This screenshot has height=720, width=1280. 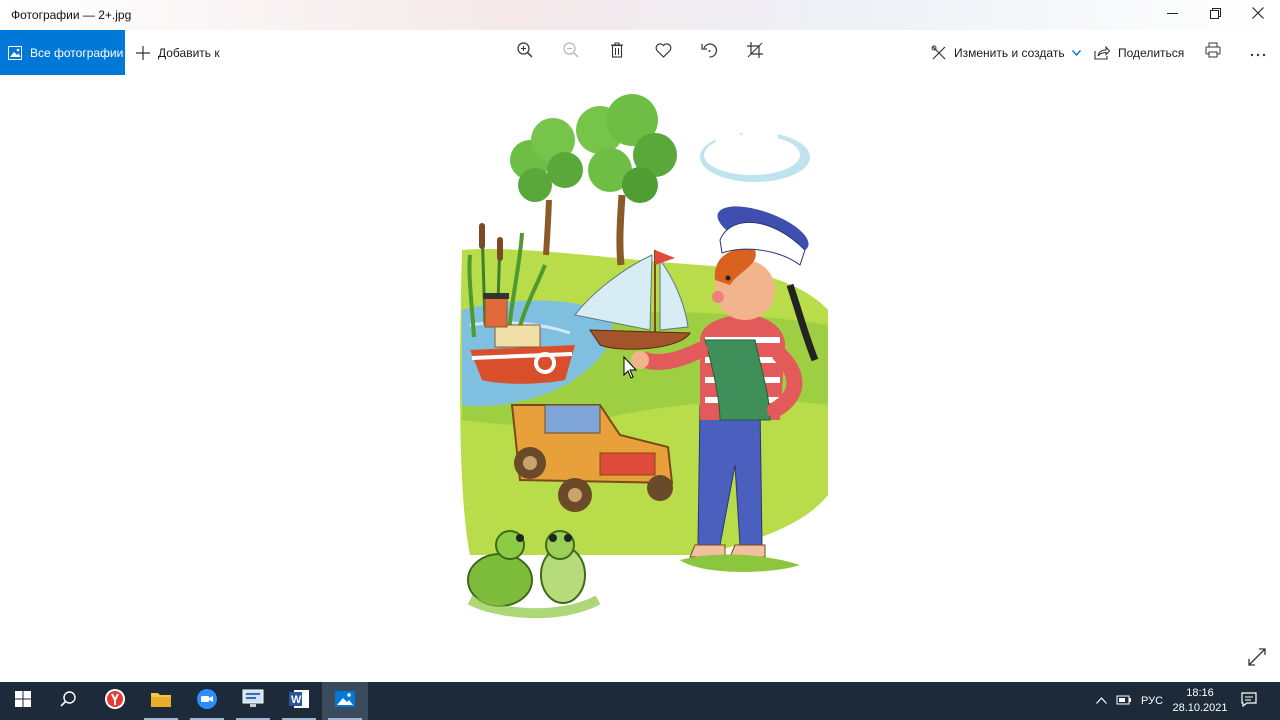 I want to click on all-photos-label: Все фотографии, so click(x=77, y=52).